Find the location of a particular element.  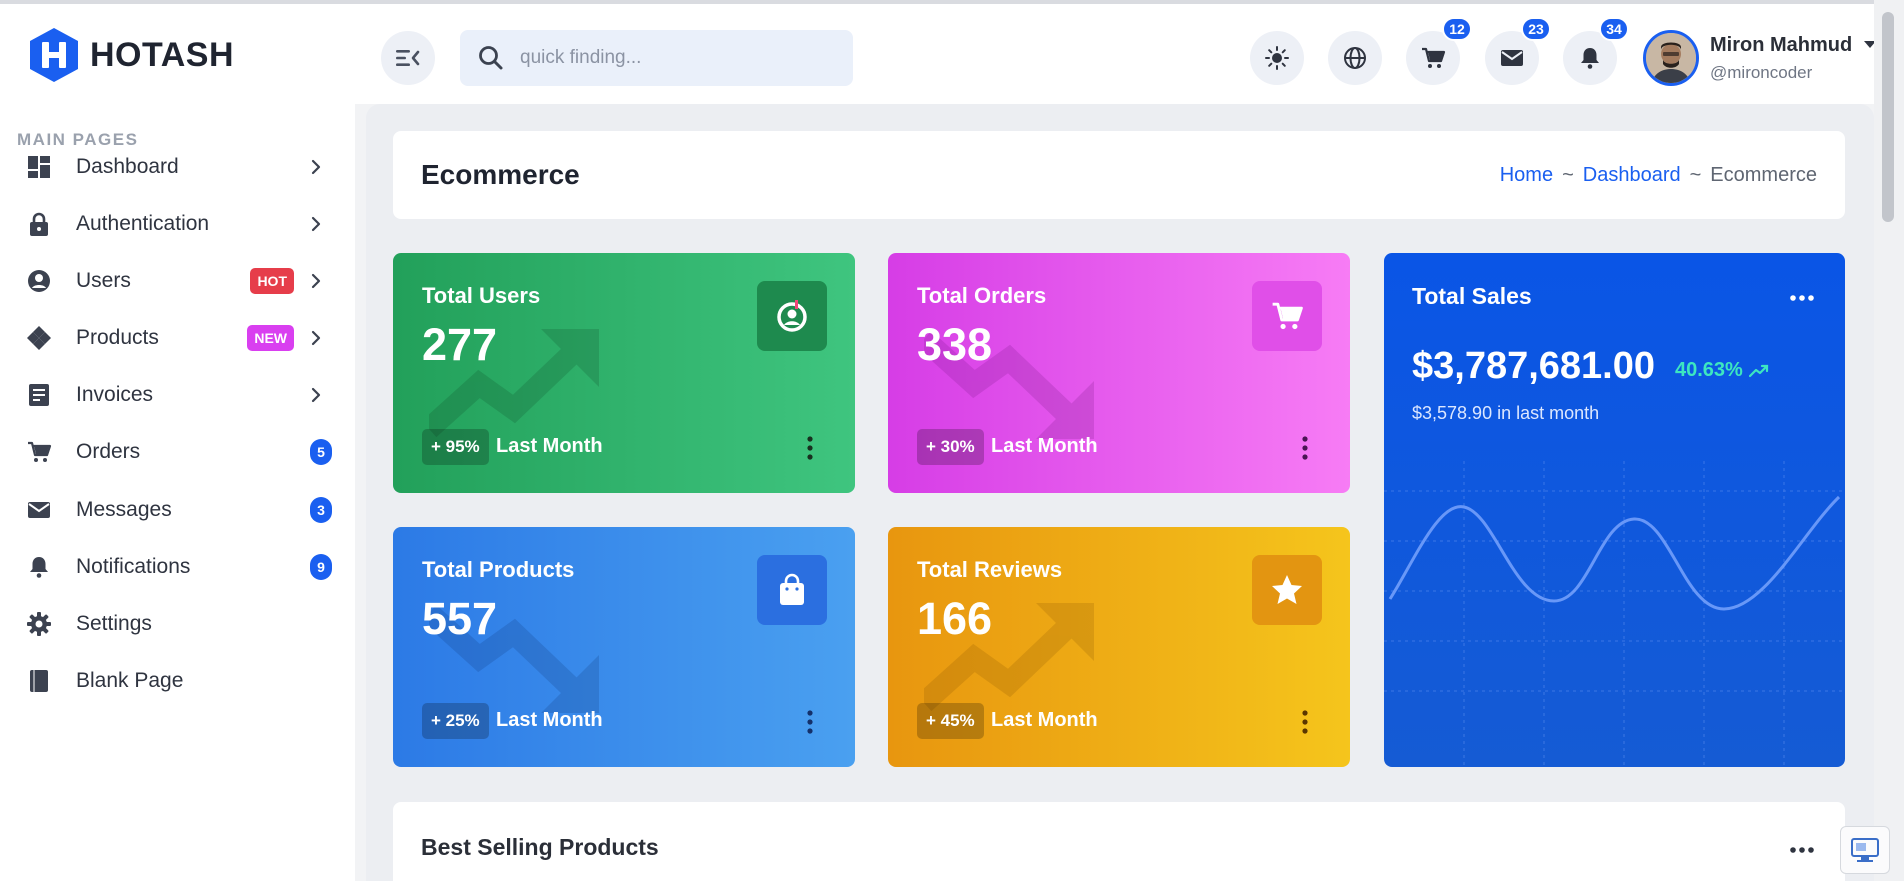

page-header-card: Ecommerce Home ~ Dashboard ~ Ecommerce is located at coordinates (1119, 175).